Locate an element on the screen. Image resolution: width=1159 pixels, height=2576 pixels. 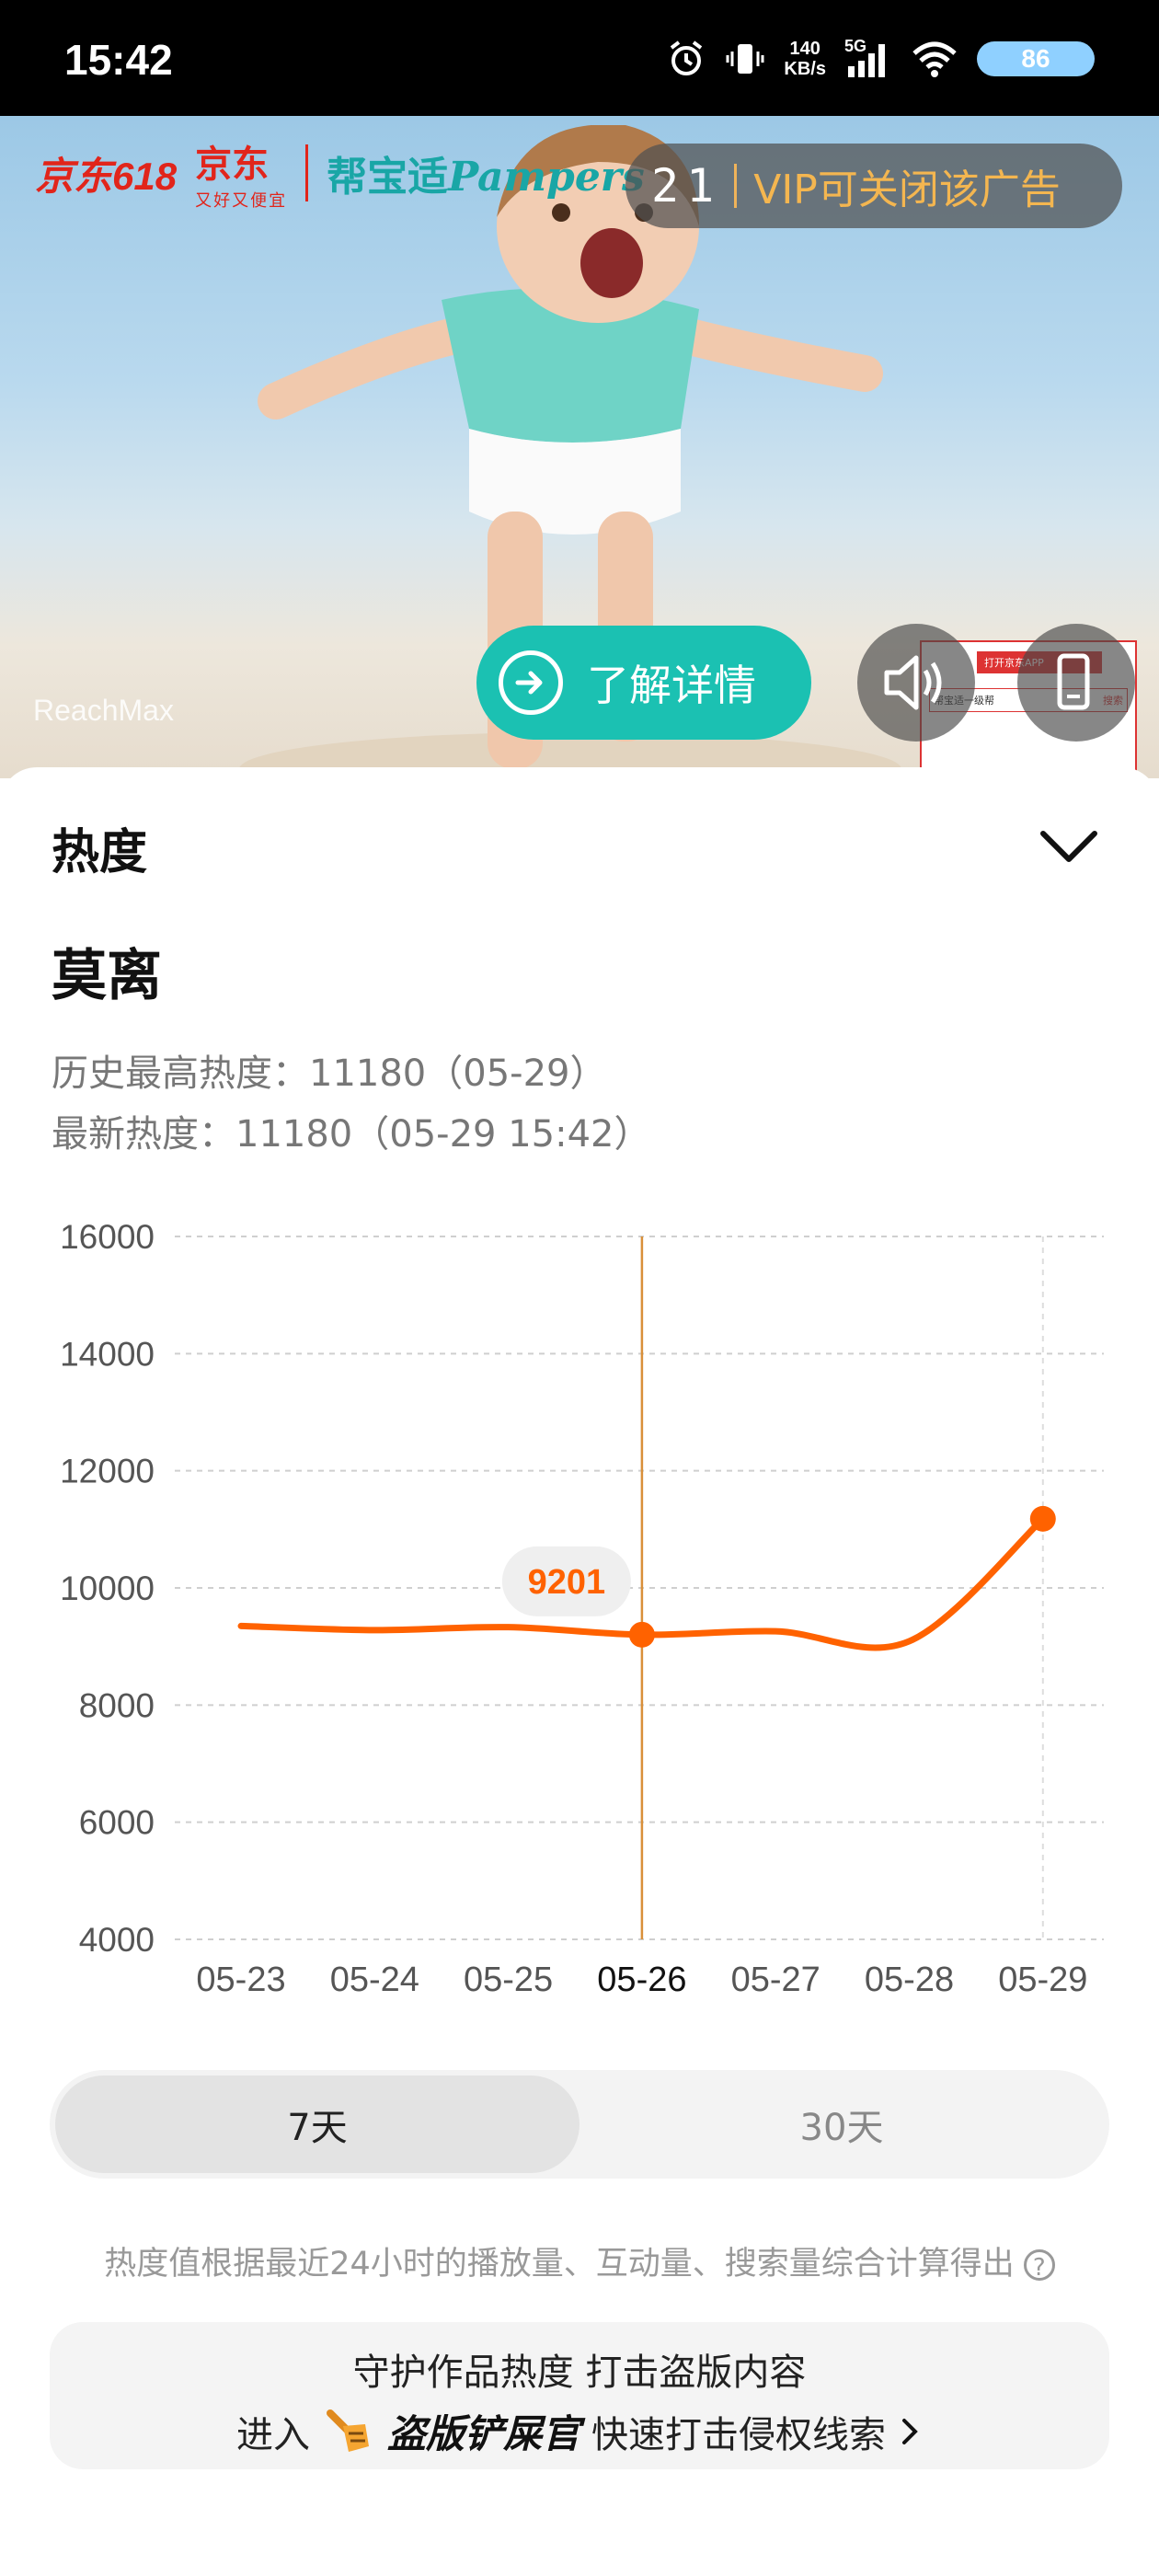
y-tick-label: 14000 is located at coordinates (107, 1354).